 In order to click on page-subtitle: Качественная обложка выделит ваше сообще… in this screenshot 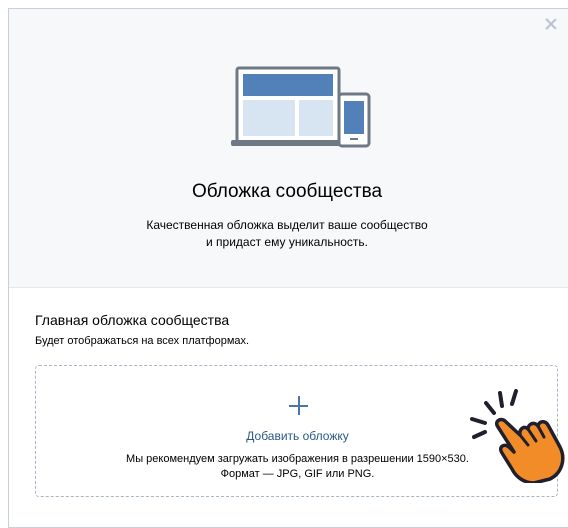, I will do `click(287, 234)`.